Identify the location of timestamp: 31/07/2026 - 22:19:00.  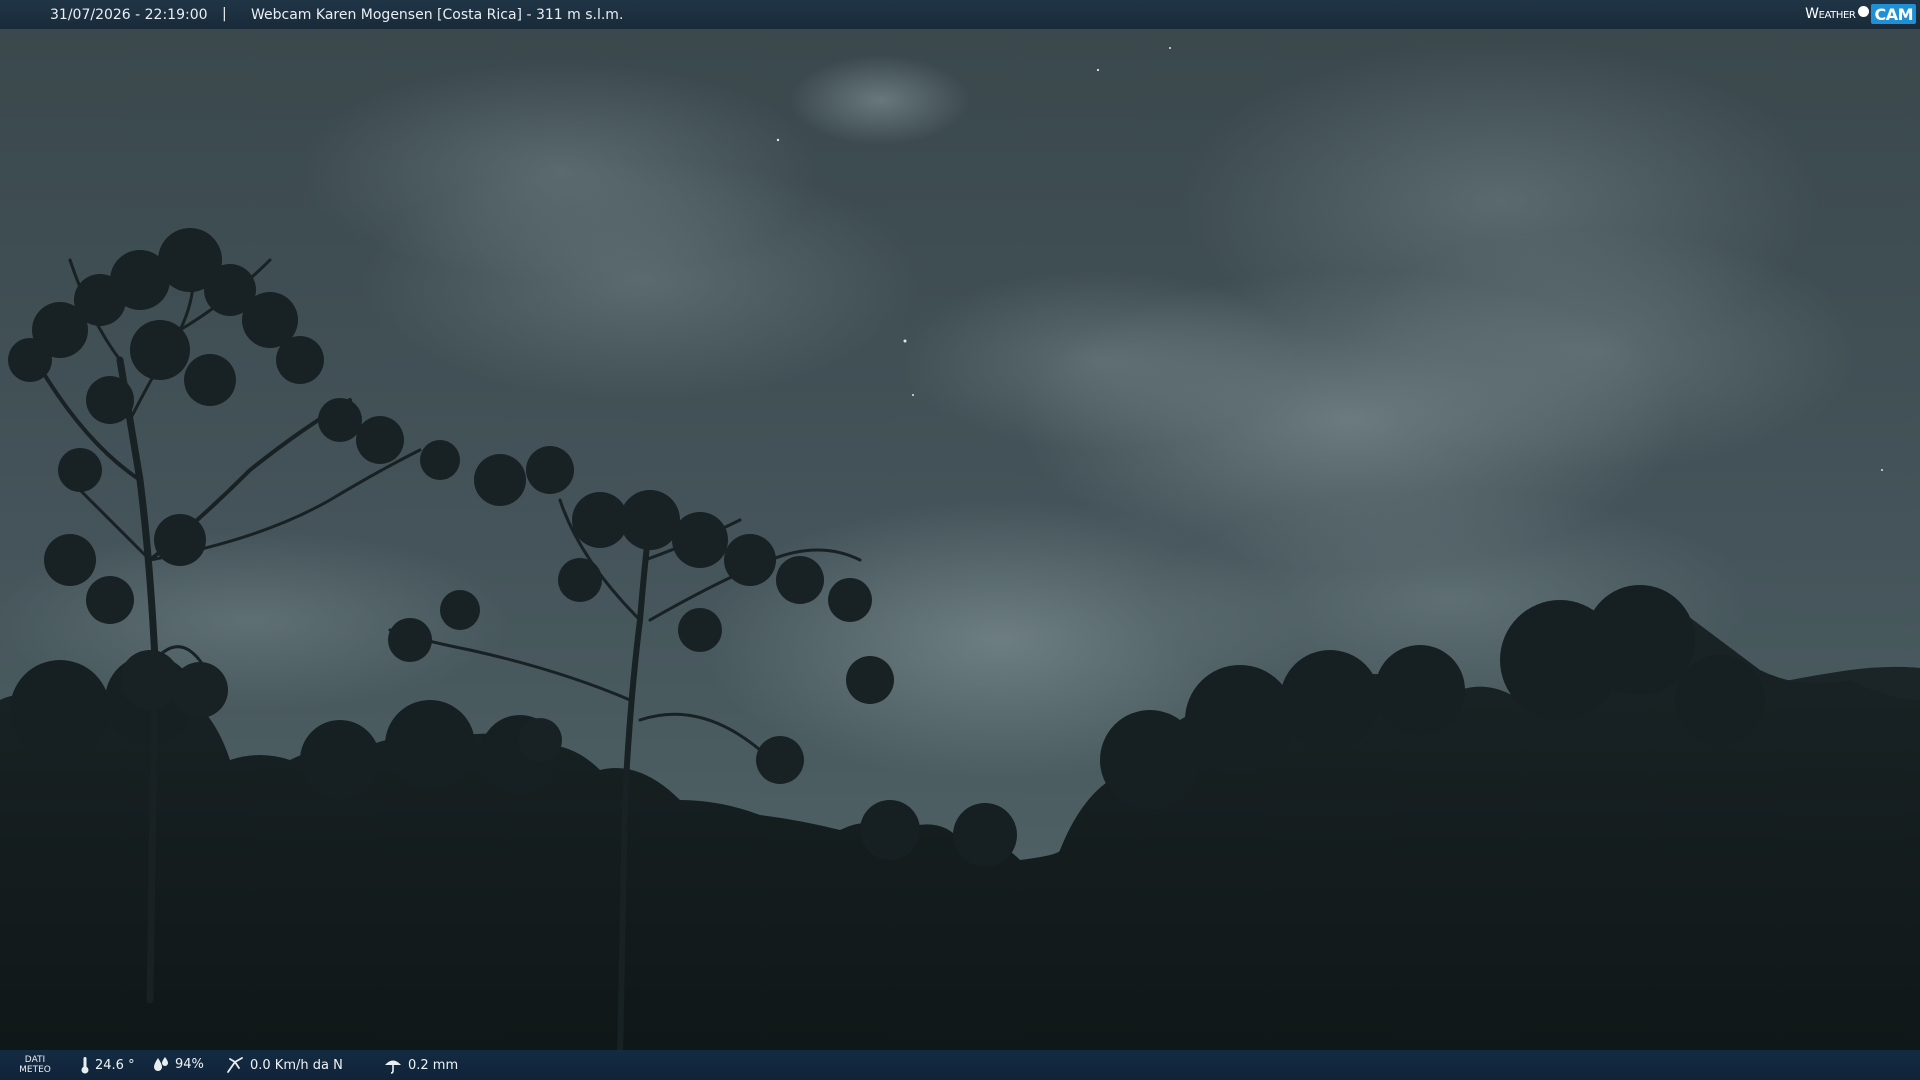
(129, 15).